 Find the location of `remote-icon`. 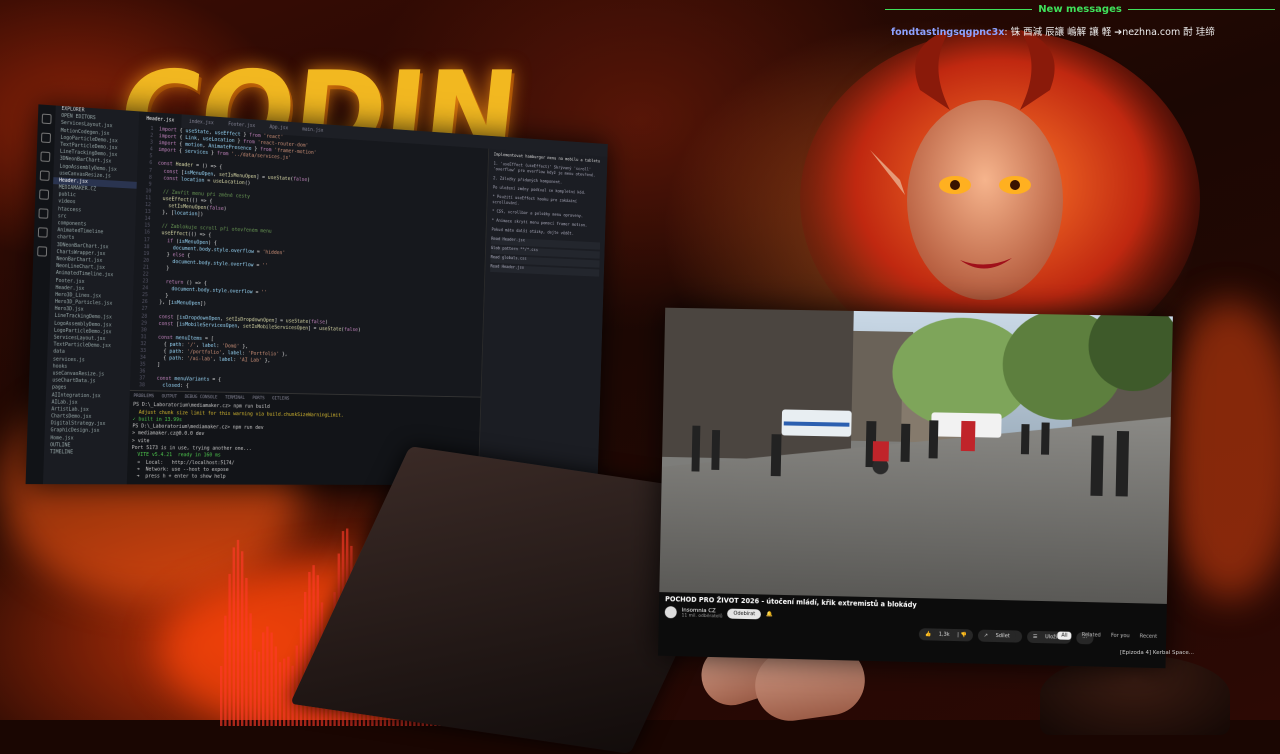

remote-icon is located at coordinates (42, 232).